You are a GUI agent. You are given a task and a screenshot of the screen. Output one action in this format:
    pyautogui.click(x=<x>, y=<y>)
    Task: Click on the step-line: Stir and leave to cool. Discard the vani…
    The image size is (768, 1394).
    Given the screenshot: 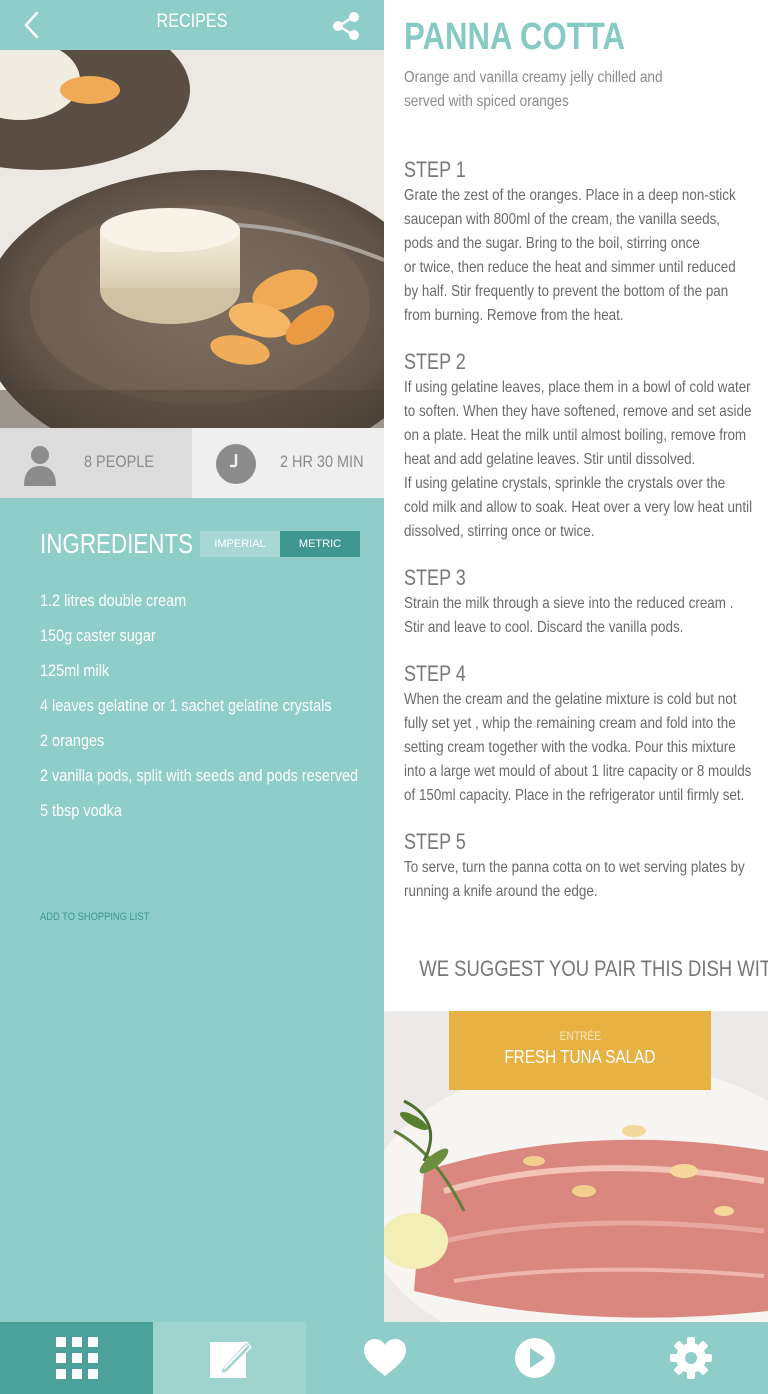 What is the action you would take?
    pyautogui.click(x=544, y=627)
    